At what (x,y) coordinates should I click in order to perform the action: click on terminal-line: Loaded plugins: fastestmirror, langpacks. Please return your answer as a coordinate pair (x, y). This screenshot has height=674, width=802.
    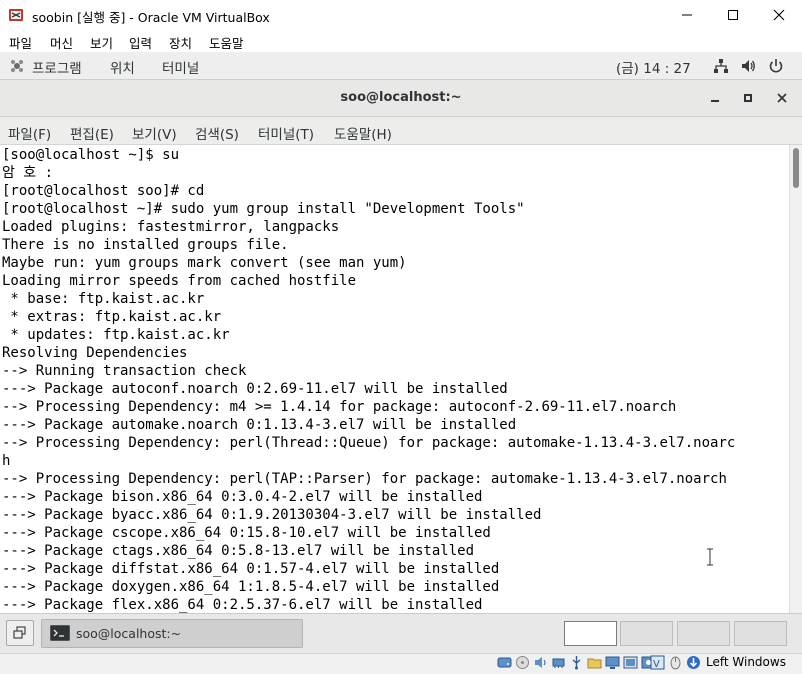
    Looking at the image, I should click on (171, 227).